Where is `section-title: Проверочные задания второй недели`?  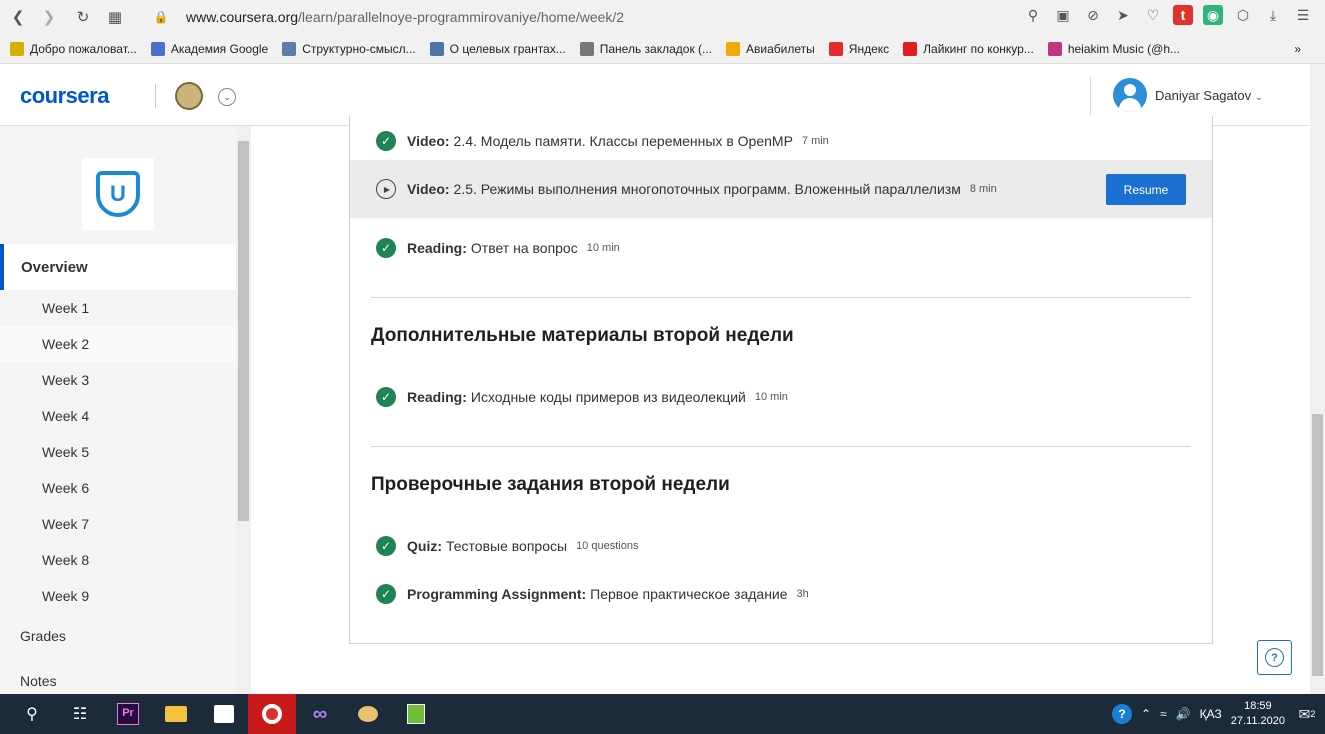 section-title: Проверочные задания второй недели is located at coordinates (550, 484).